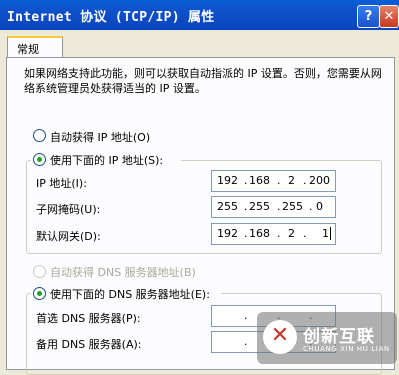  I want to click on watermark-emblem-glyph: ✕, so click(280, 335).